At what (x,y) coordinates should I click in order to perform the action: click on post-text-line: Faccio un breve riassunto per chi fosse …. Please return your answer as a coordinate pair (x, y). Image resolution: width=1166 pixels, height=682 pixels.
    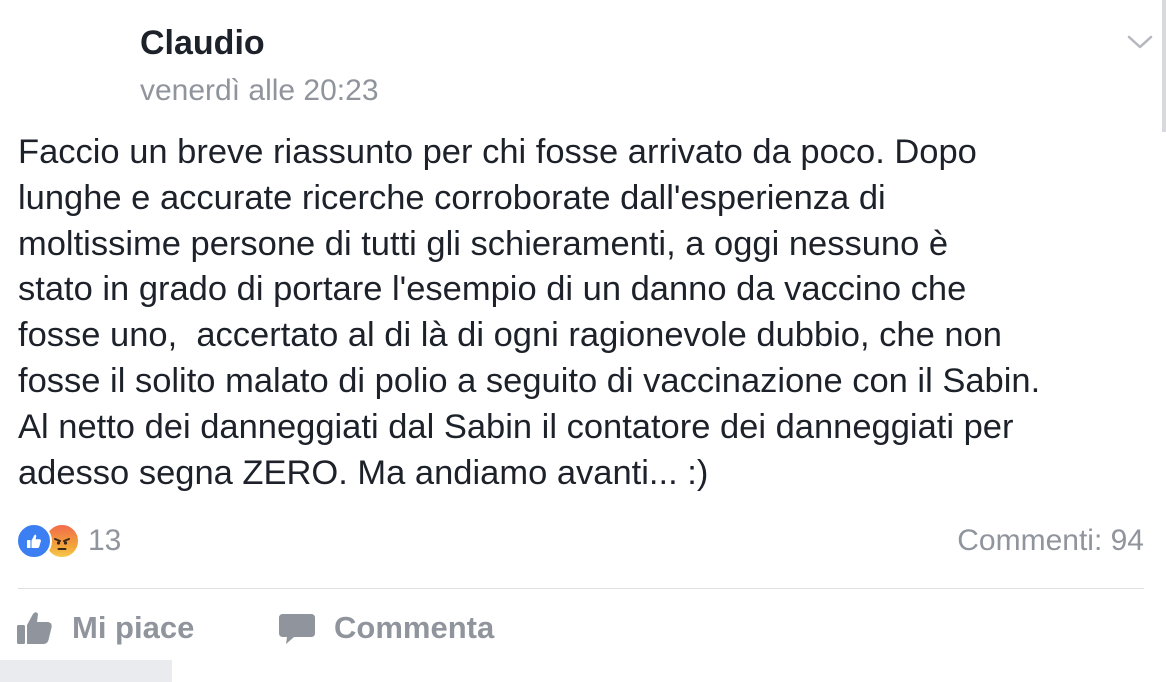
    Looking at the image, I should click on (497, 152).